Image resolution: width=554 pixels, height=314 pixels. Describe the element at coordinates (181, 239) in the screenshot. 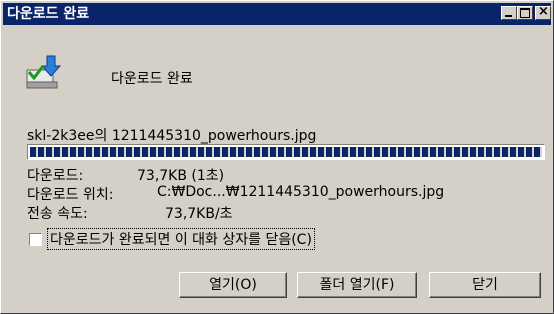

I see `close-when-done-label: 다운로드가 완료되면 이 대화 상자를 닫음(C)` at that location.